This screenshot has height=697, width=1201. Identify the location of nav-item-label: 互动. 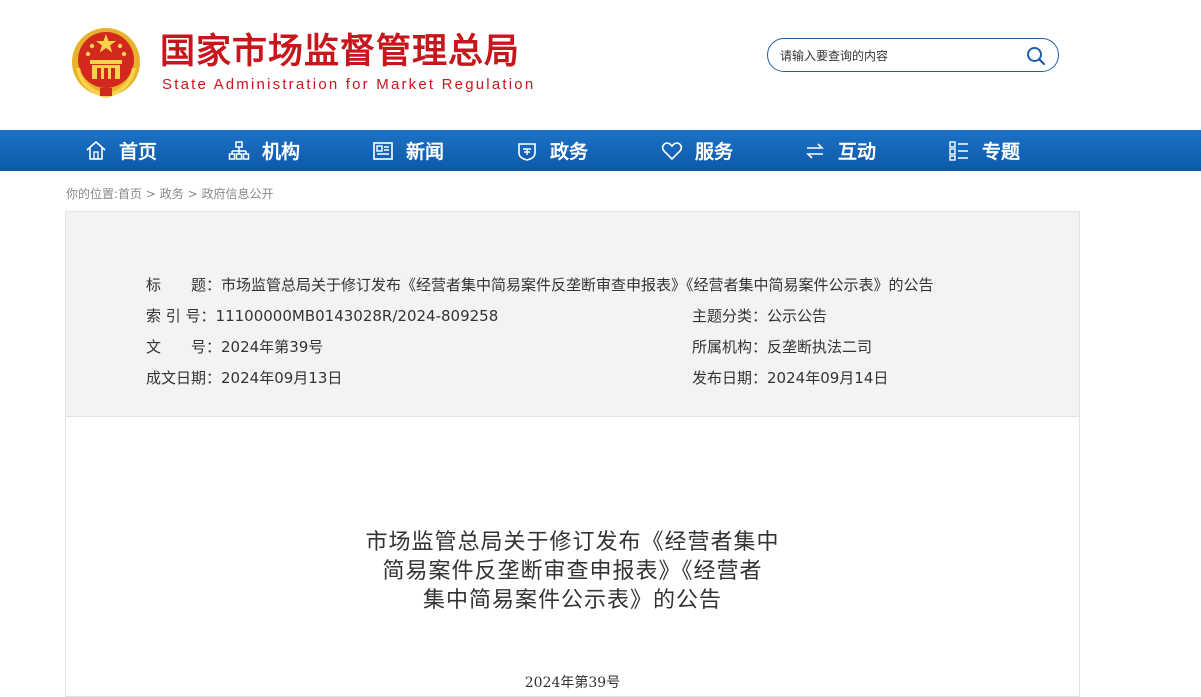
(857, 152).